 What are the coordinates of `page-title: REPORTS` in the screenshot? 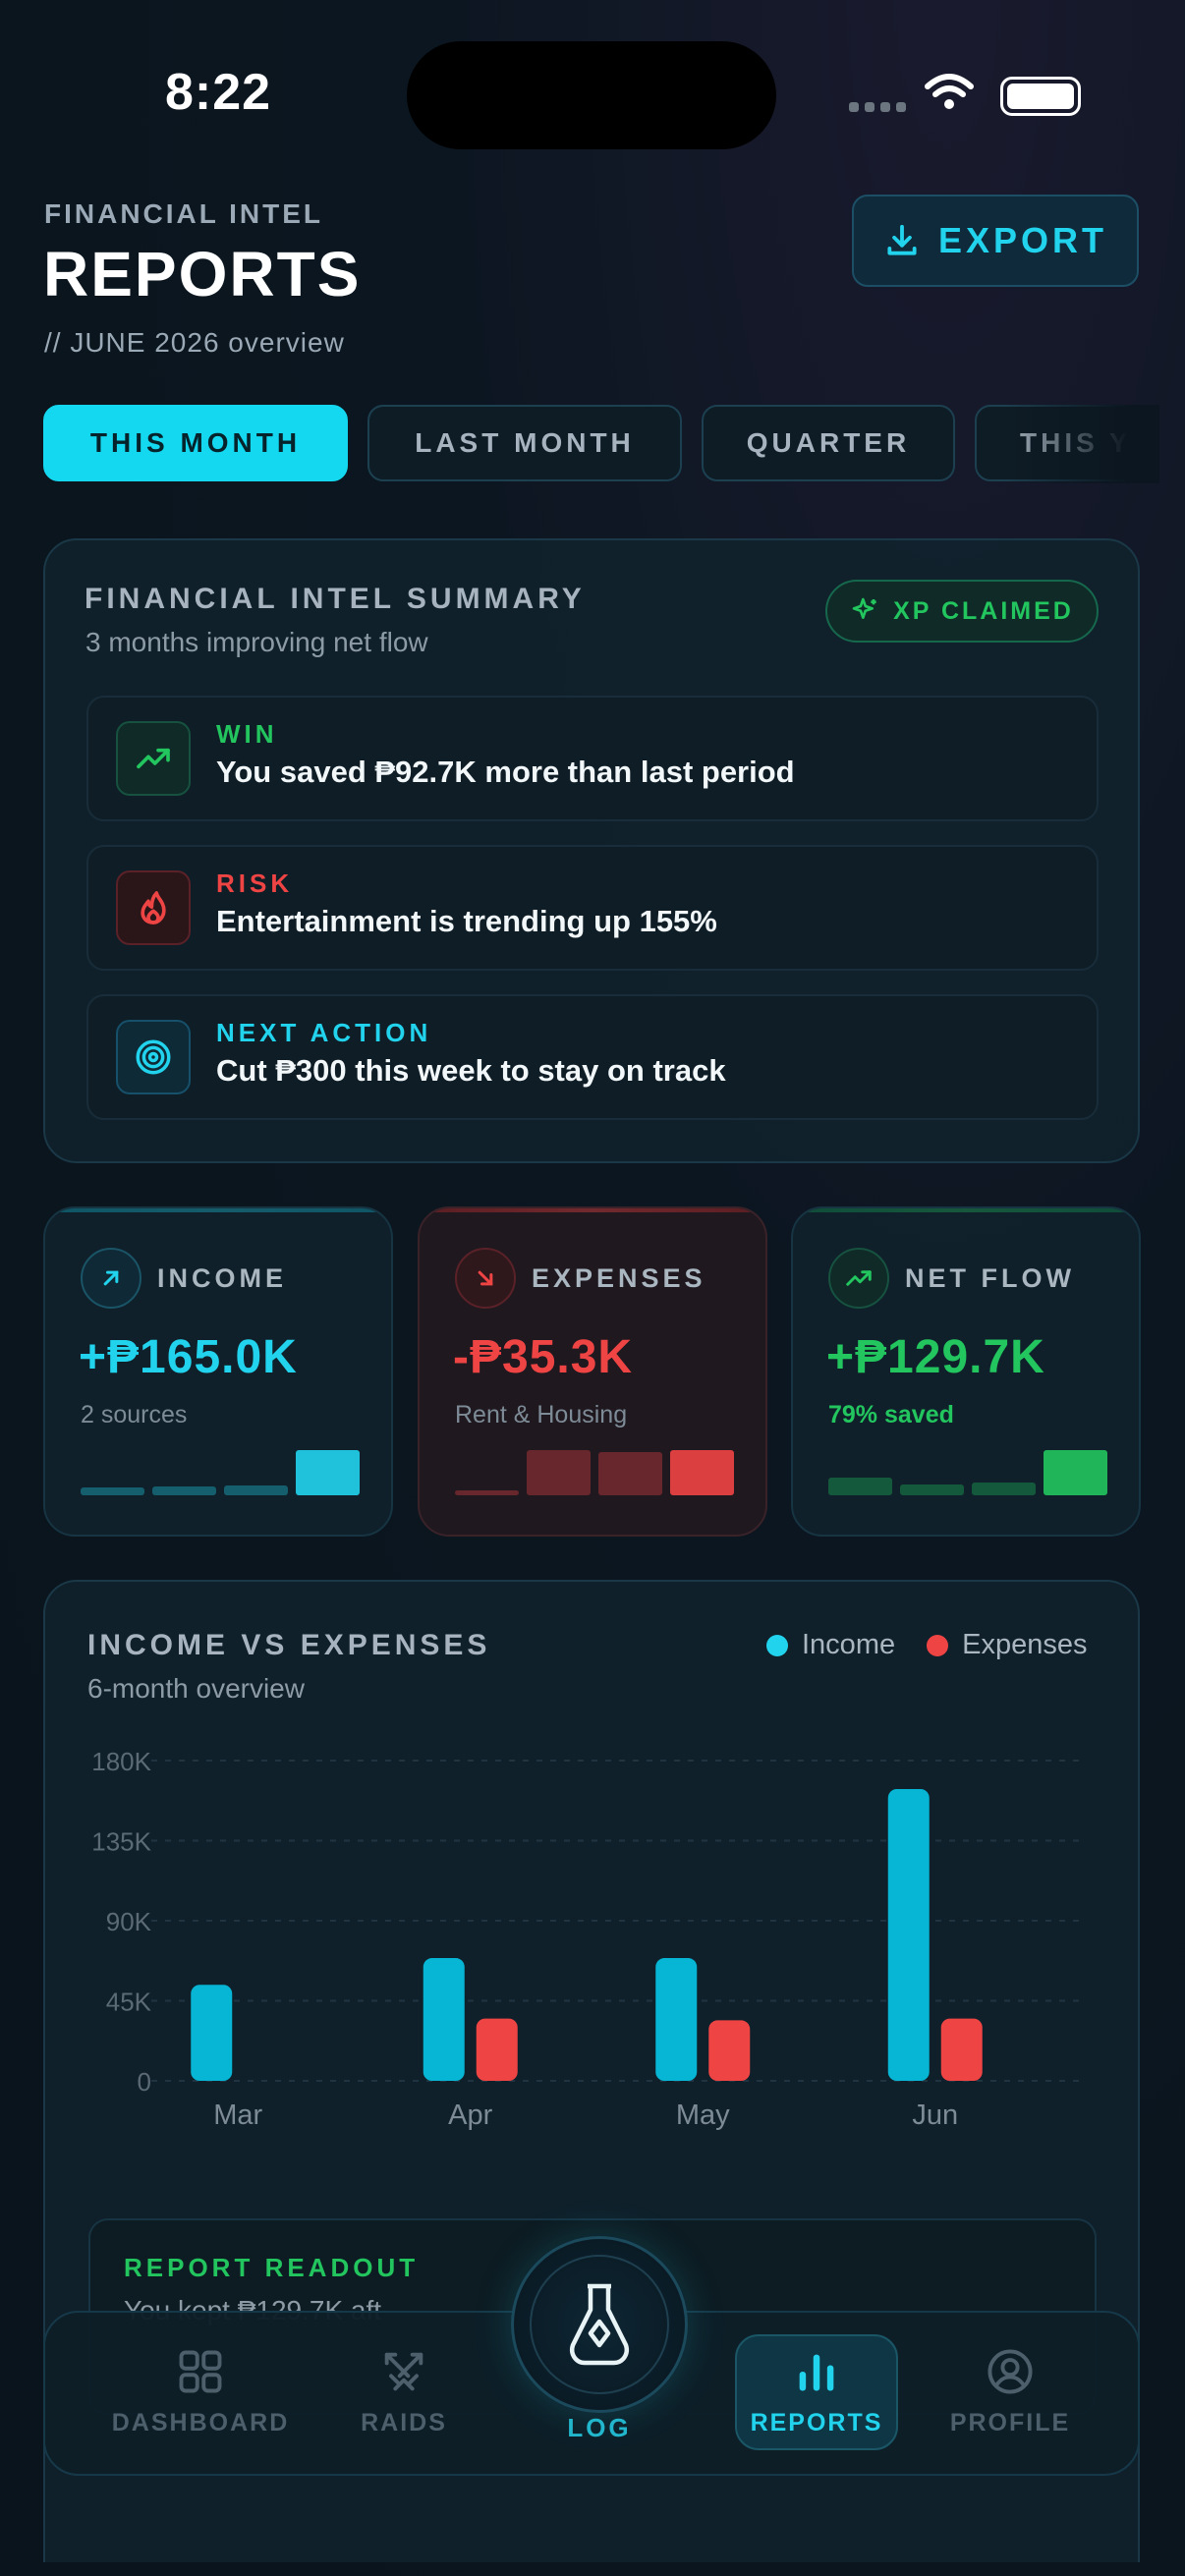 It's located at (202, 274).